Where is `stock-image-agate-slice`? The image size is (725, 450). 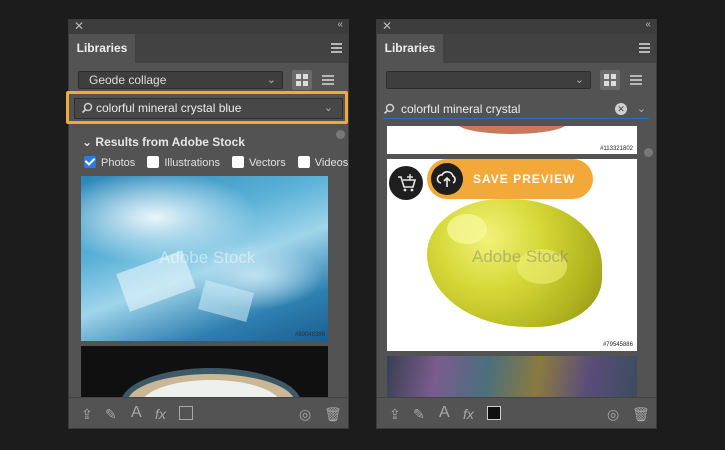 stock-image-agate-slice is located at coordinates (204, 373).